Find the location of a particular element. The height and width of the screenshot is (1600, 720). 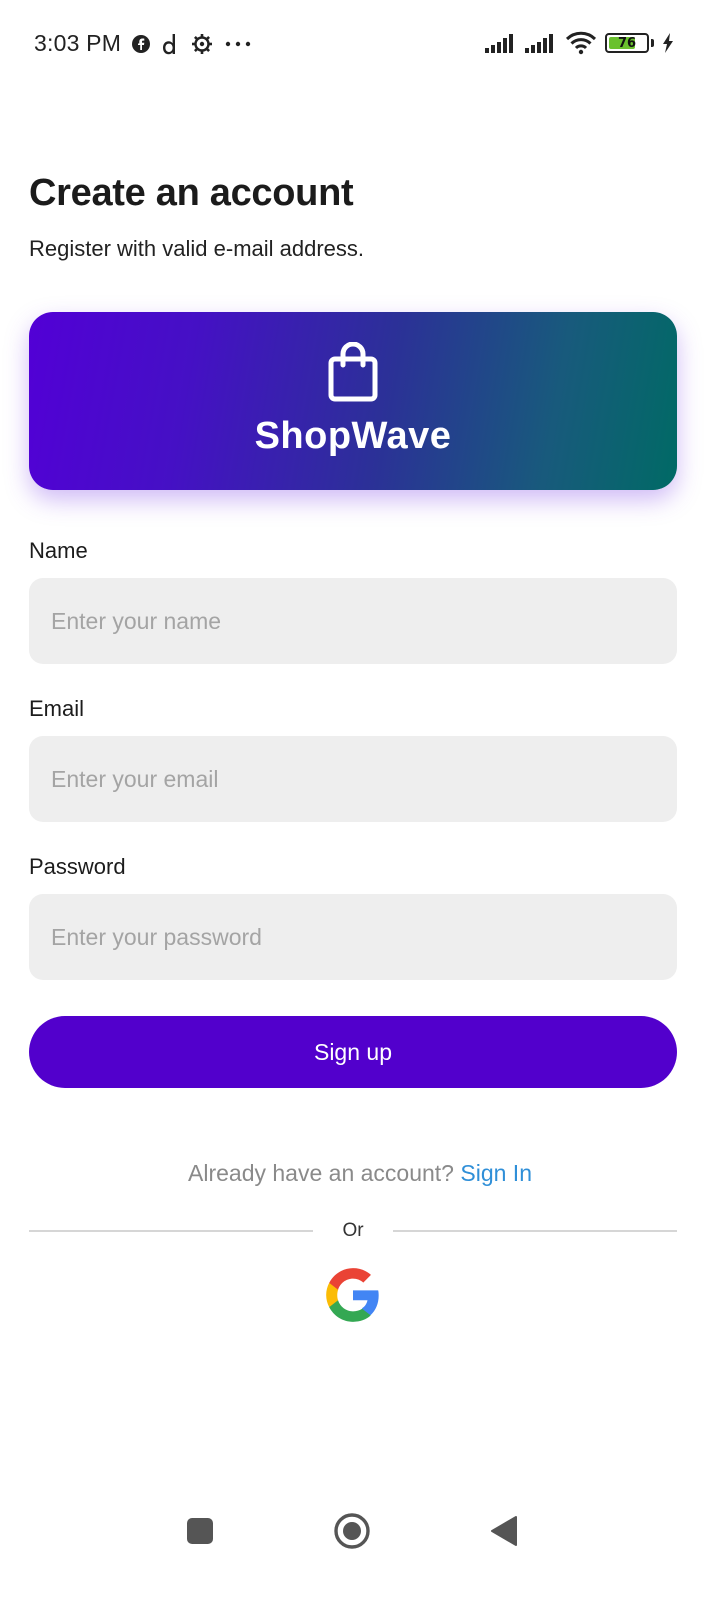

wifi-icon is located at coordinates (581, 43).